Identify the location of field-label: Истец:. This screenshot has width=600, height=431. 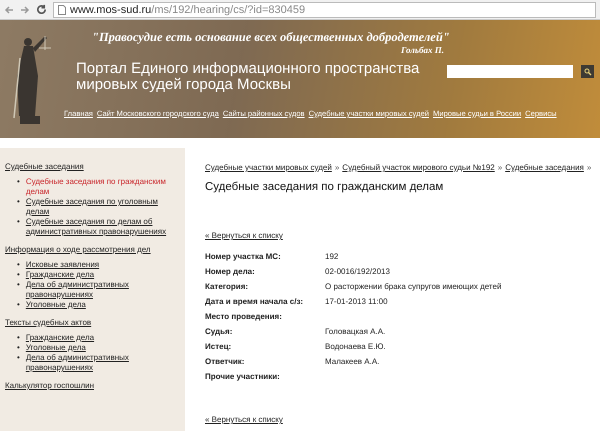
(218, 346).